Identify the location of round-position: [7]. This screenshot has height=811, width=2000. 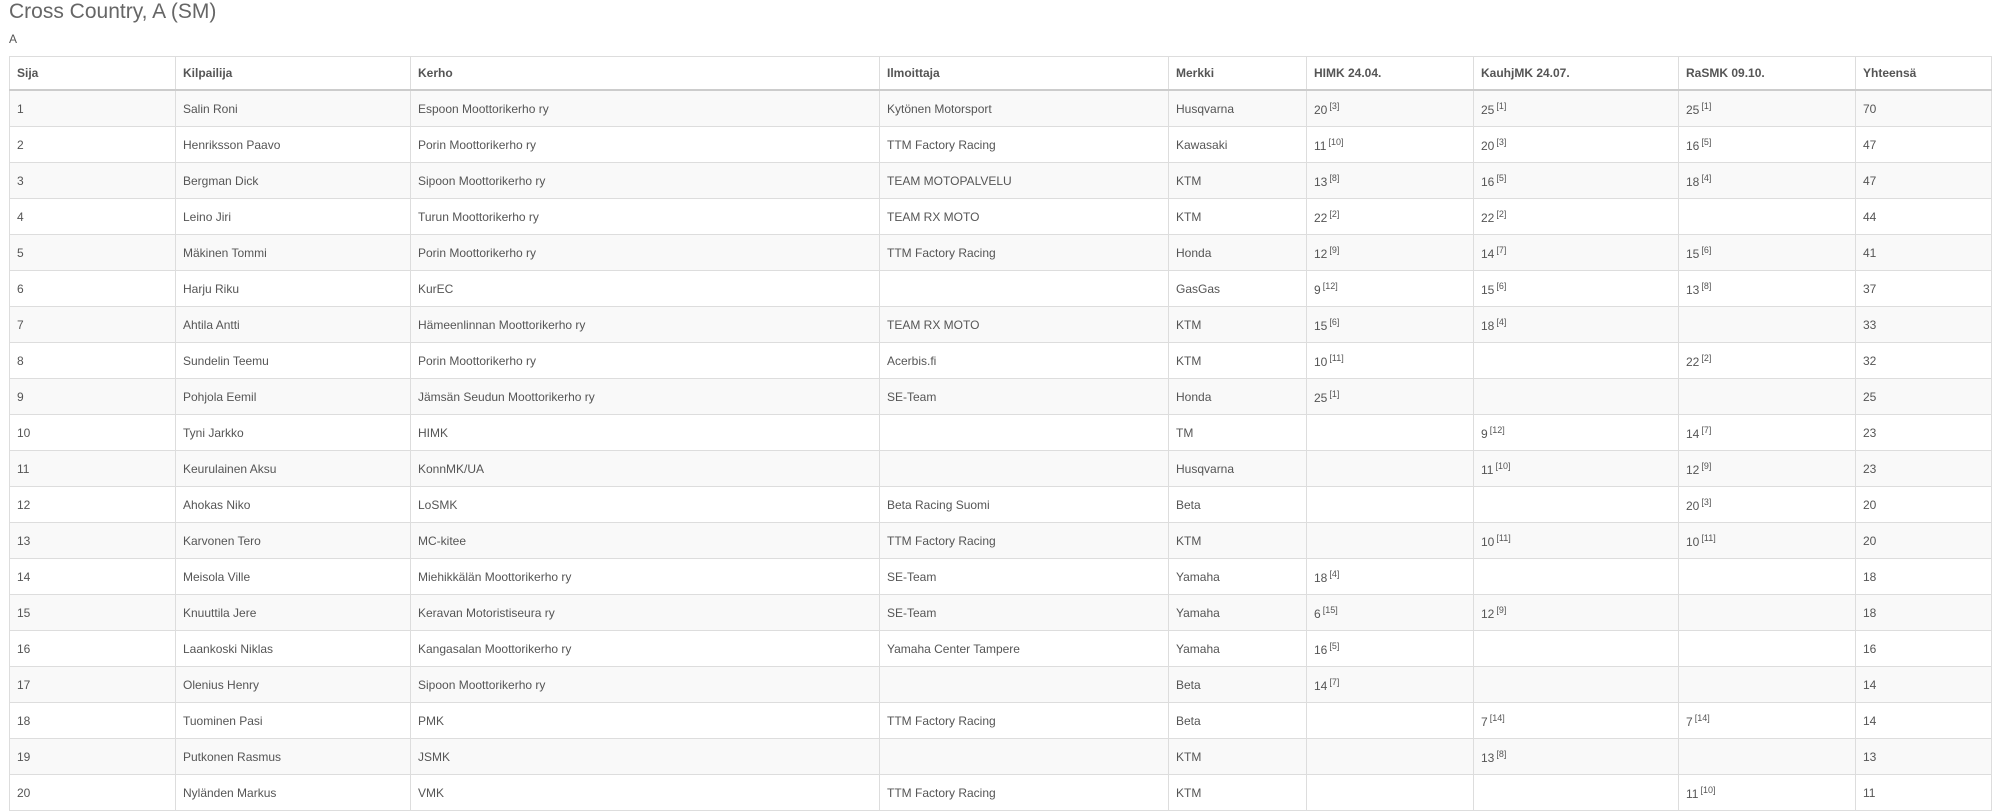
(1501, 249).